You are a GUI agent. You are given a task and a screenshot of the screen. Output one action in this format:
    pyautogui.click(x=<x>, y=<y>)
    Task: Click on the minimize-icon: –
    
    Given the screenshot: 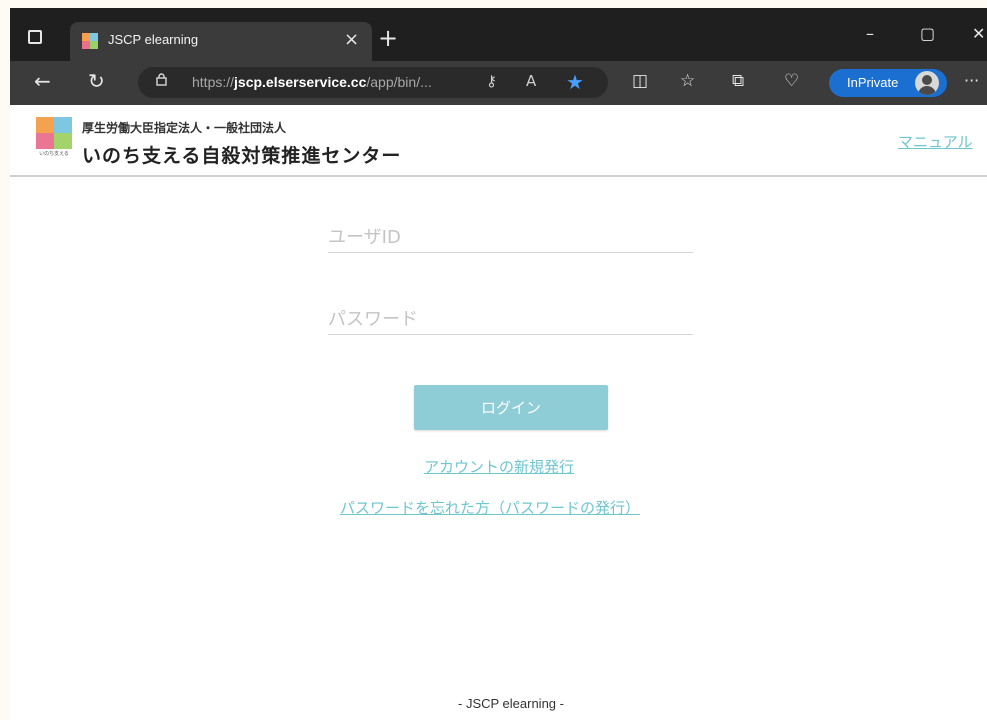 What is the action you would take?
    pyautogui.click(x=870, y=33)
    